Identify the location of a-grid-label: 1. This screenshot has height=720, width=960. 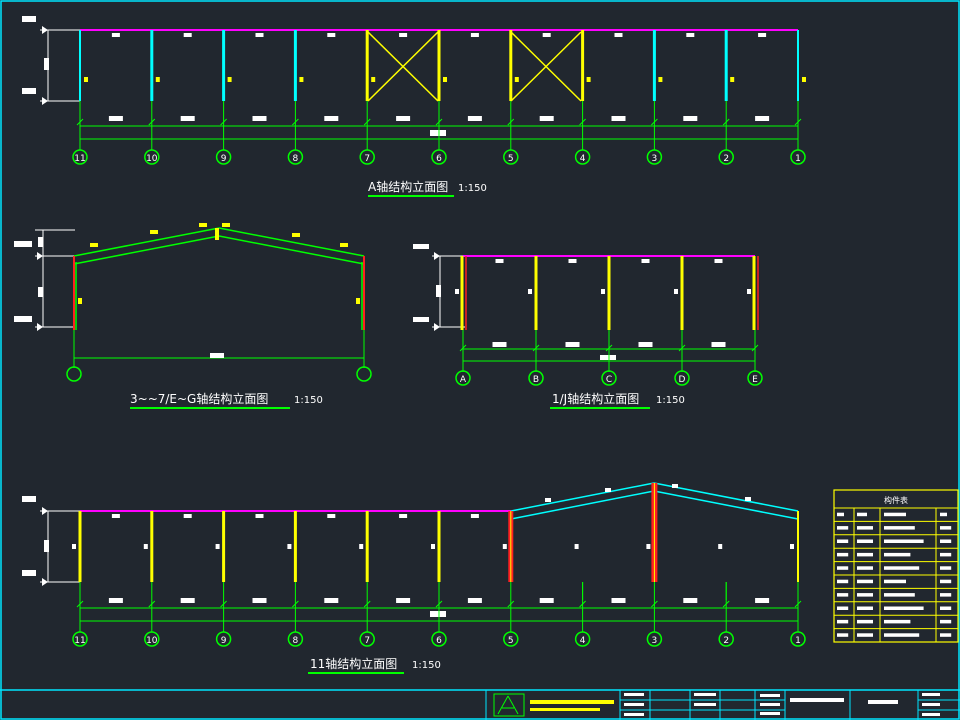
(798, 159).